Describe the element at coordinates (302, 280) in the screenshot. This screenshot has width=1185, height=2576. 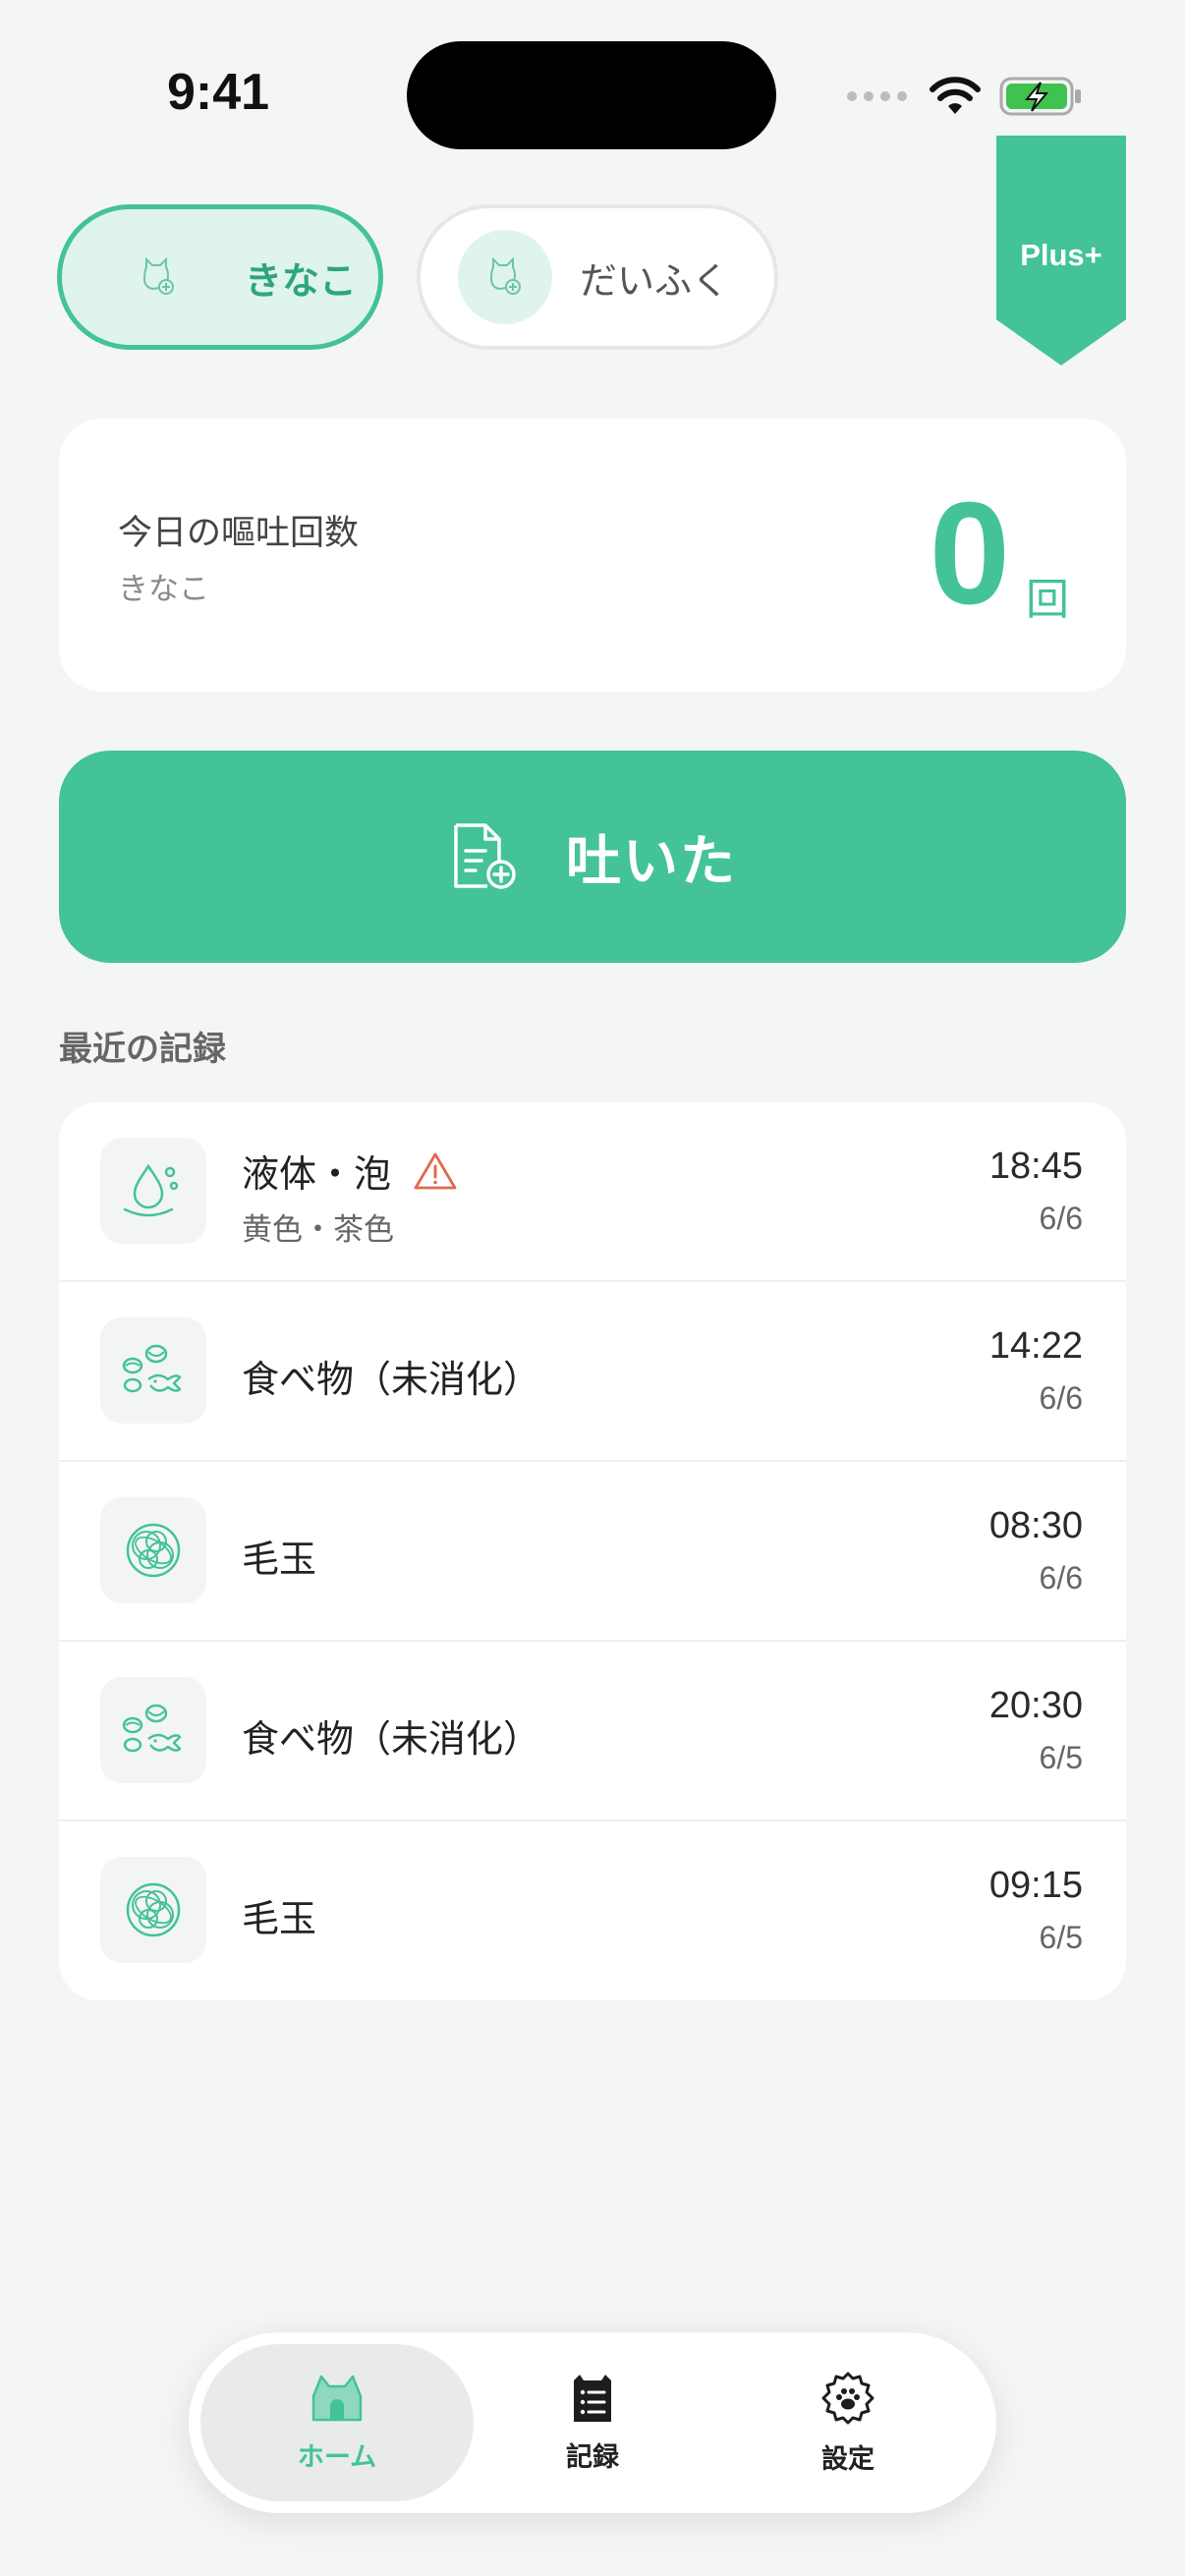
I see `cat-chip-label: きなこ` at that location.